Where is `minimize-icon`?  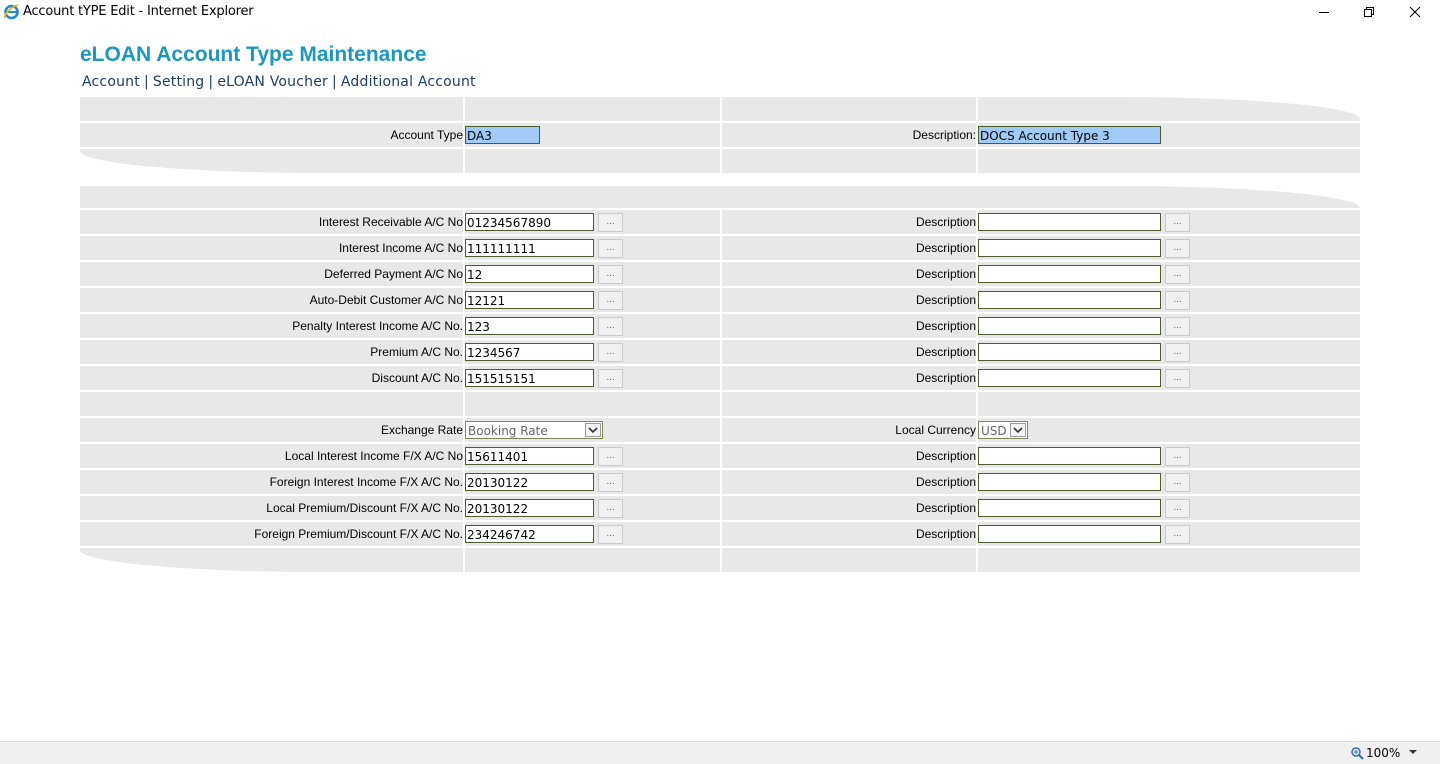
minimize-icon is located at coordinates (1324, 12).